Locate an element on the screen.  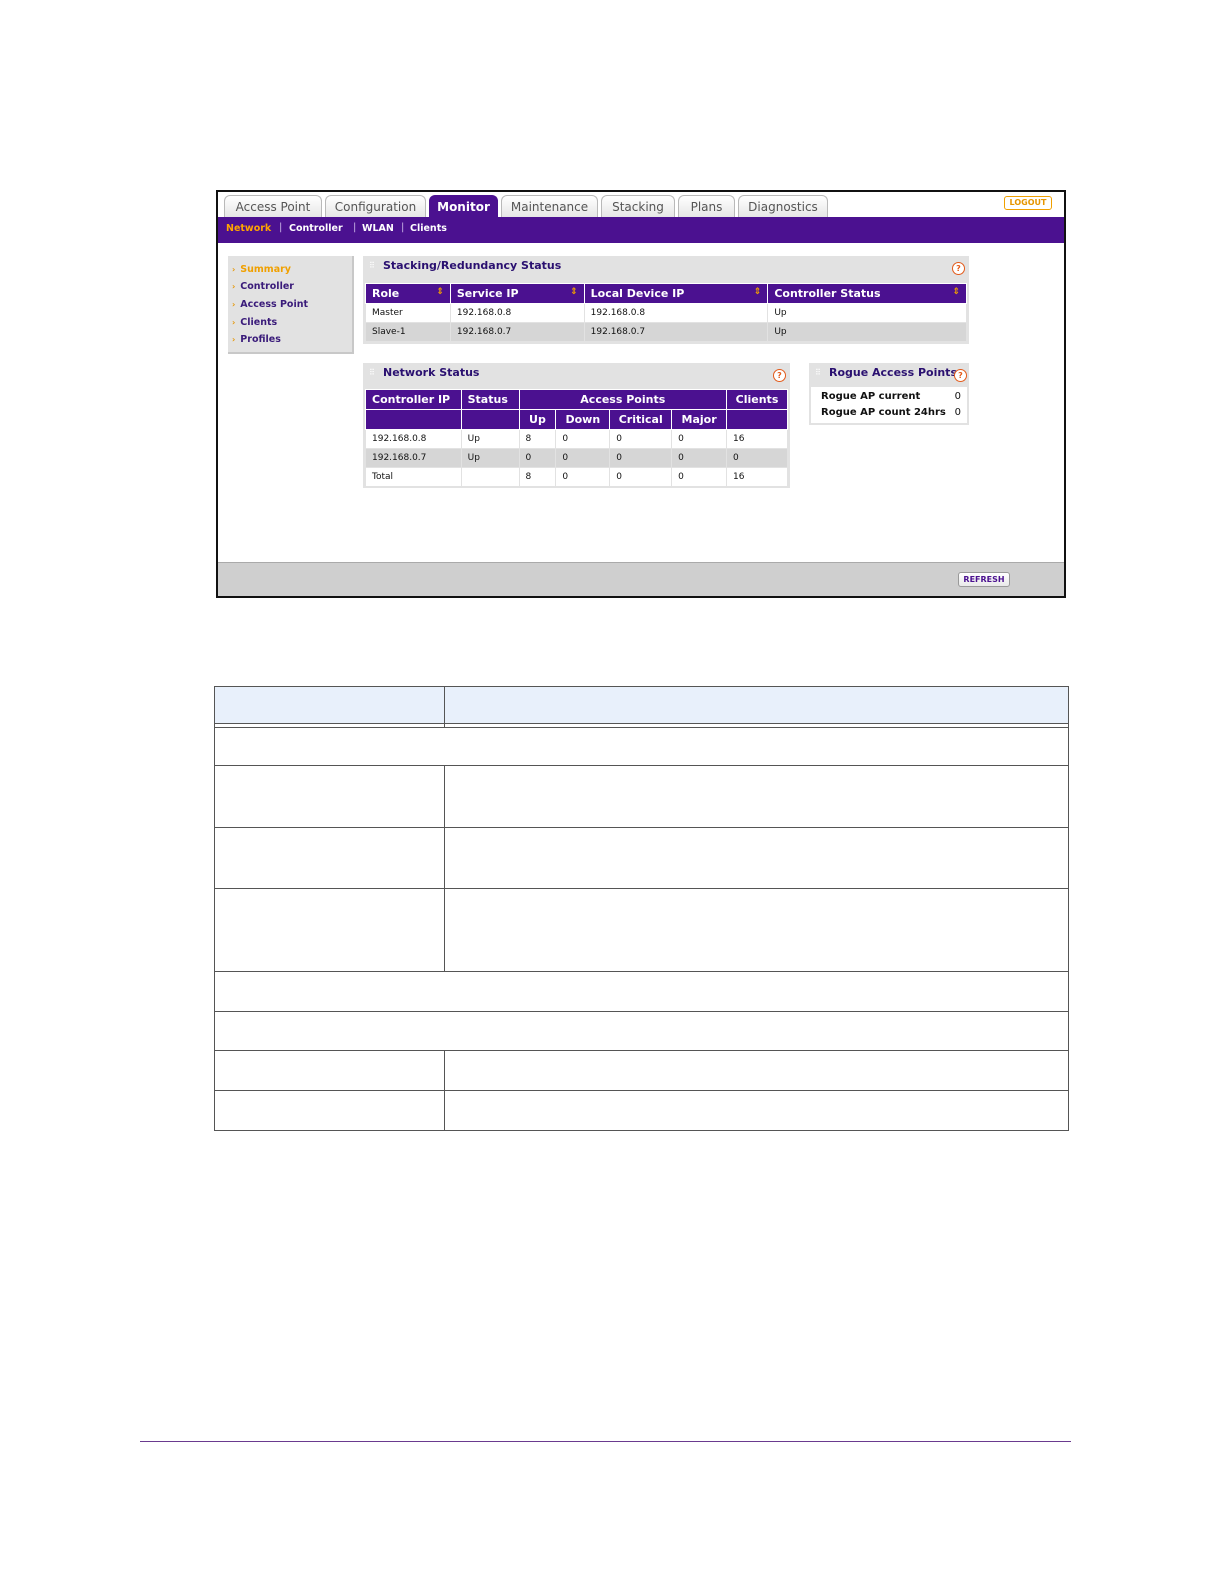
table-cell is located at coordinates (490, 477).